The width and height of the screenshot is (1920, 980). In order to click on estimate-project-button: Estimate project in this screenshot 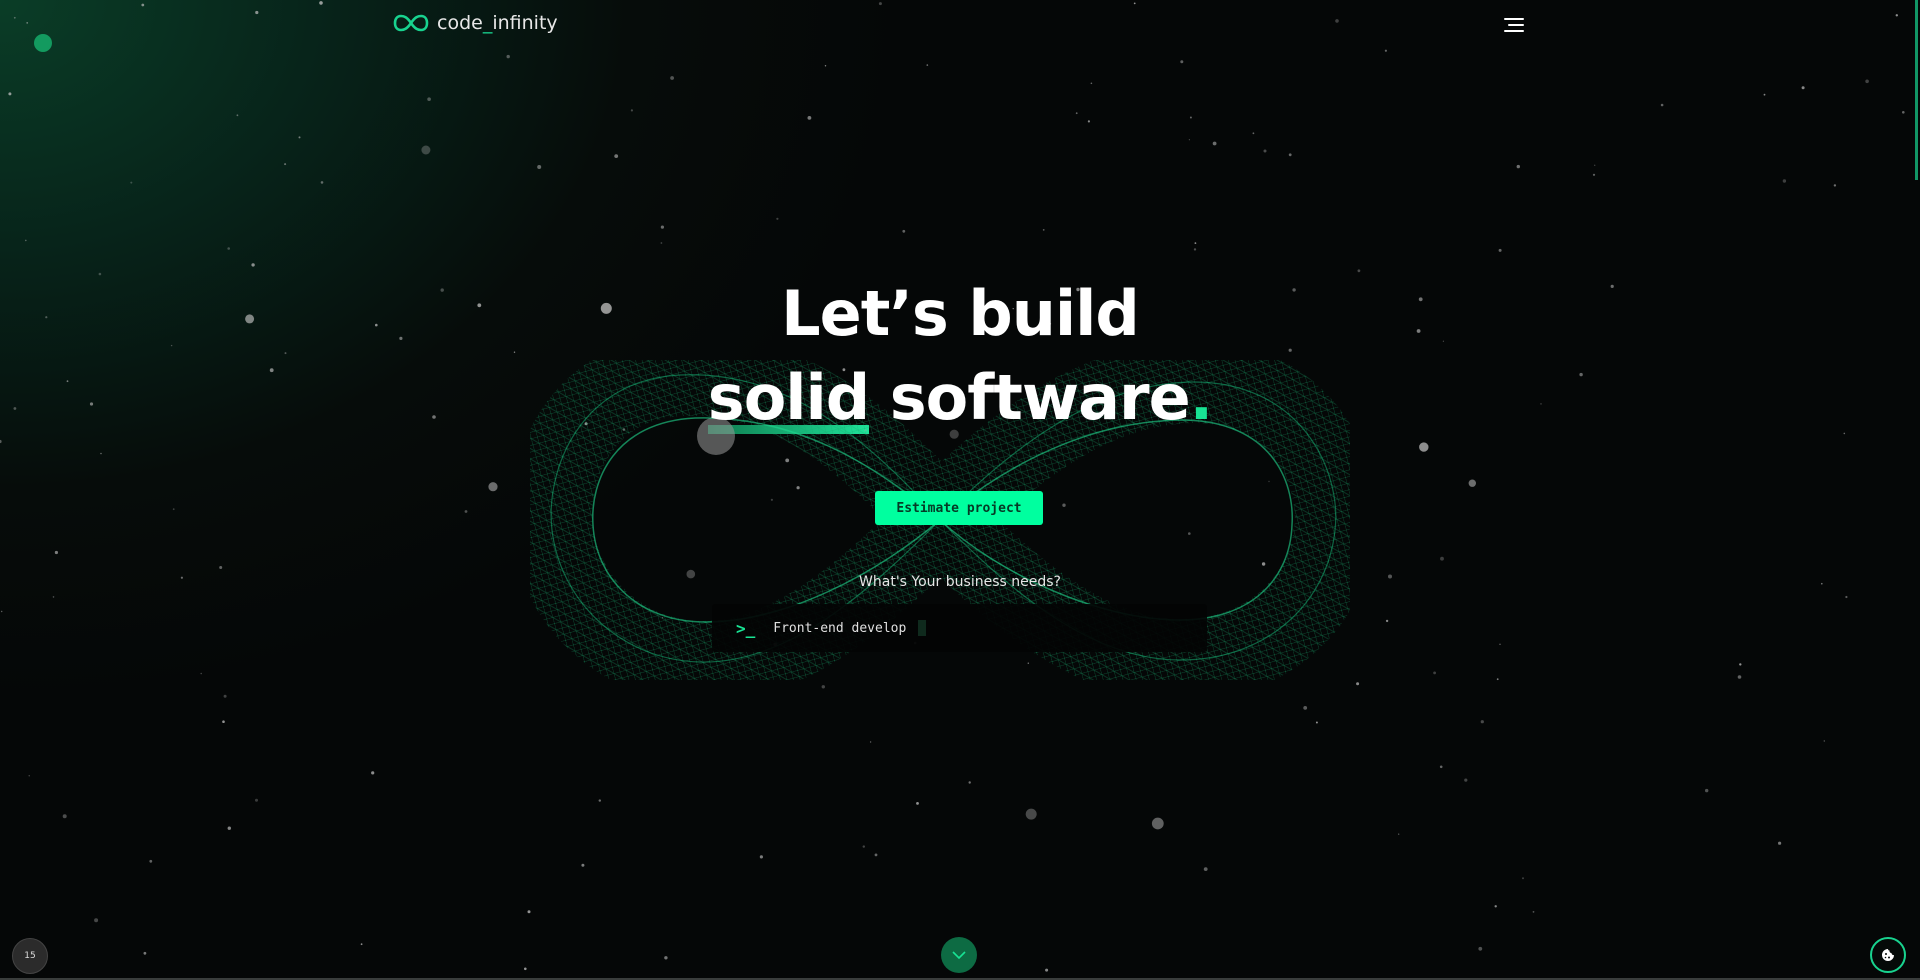, I will do `click(959, 508)`.